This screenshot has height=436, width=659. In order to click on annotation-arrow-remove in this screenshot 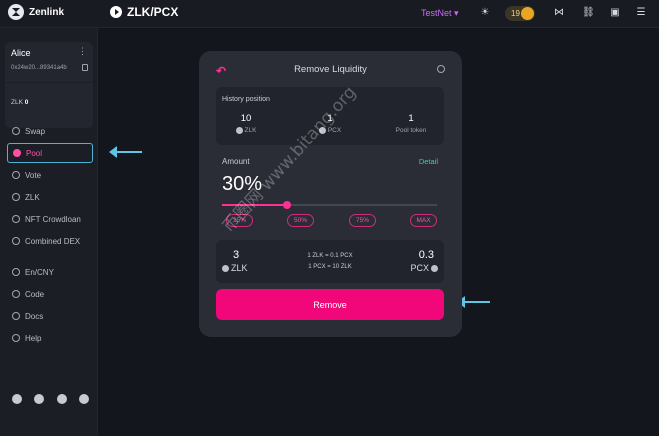, I will do `click(473, 302)`.